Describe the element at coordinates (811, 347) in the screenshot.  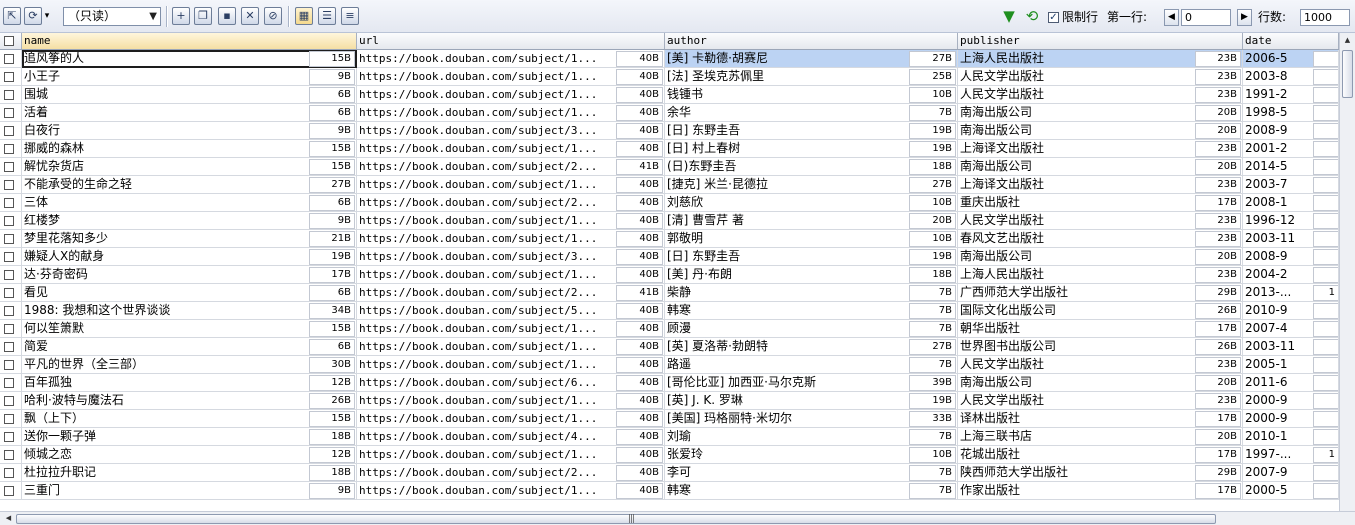
I see `cell-author: [英] 夏洛蒂·勃朗特 27B` at that location.